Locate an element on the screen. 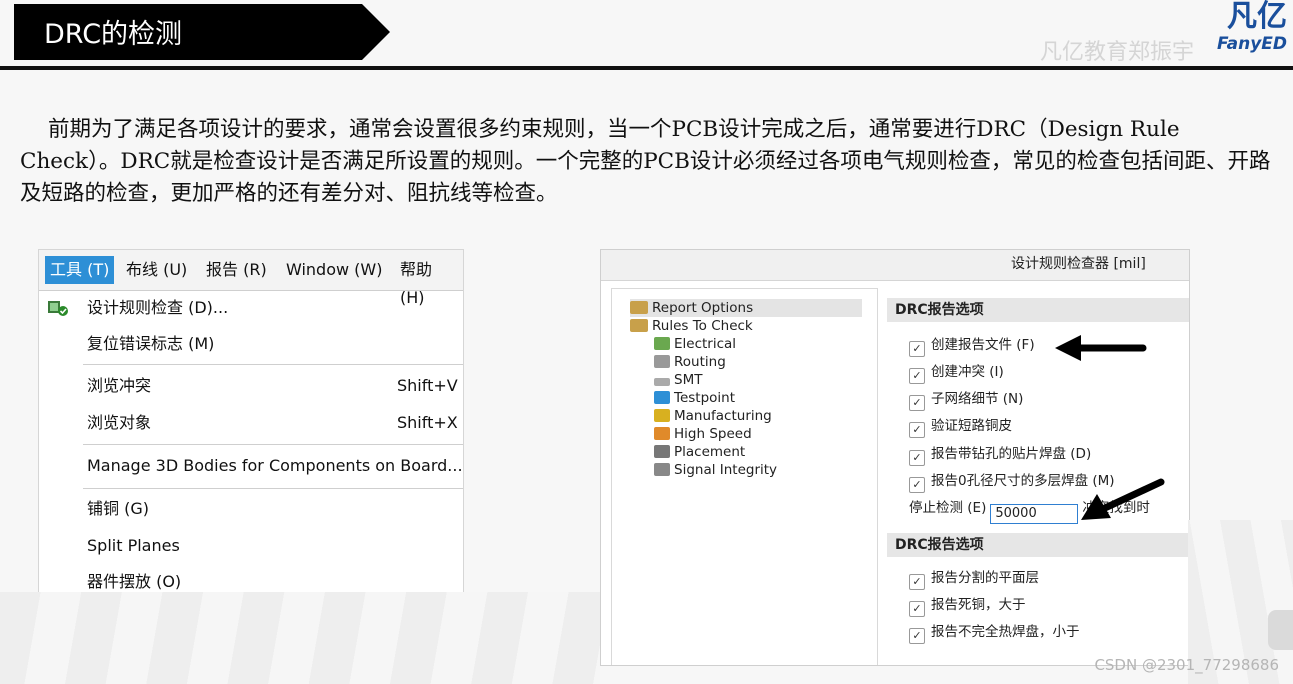  option-report-dead-copper: ✓ 报告死铜，大于 is located at coordinates (967, 606).